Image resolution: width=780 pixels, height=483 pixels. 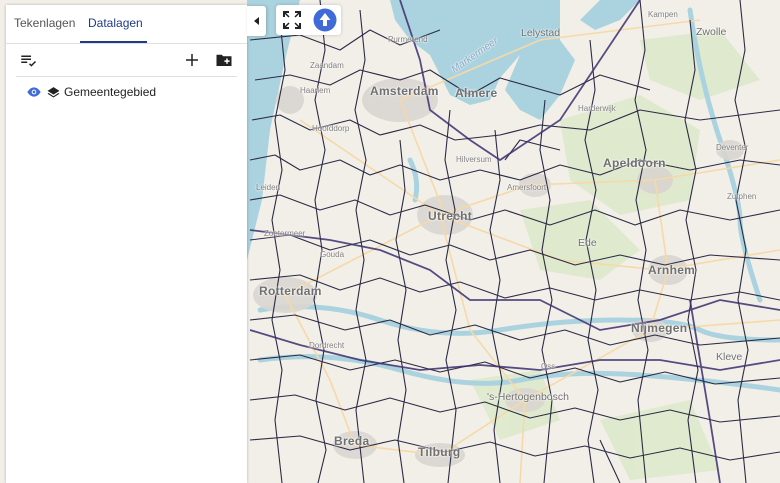 I want to click on map-label-purmerend: Purmerend, so click(x=408, y=39).